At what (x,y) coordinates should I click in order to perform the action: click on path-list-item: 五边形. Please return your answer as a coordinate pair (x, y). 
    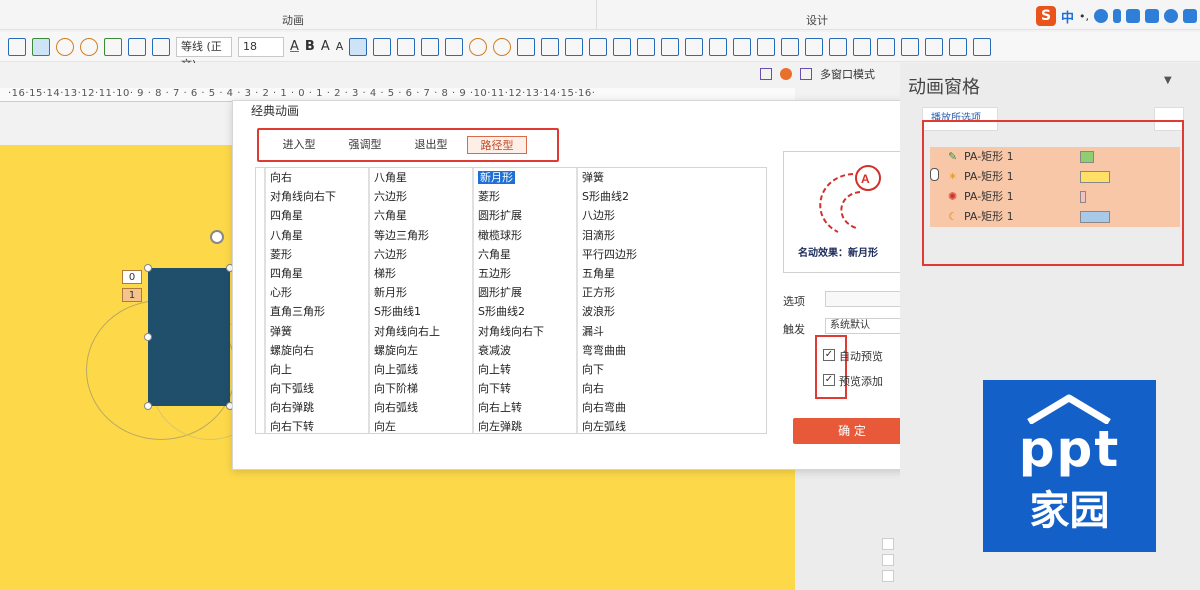
    Looking at the image, I should click on (524, 273).